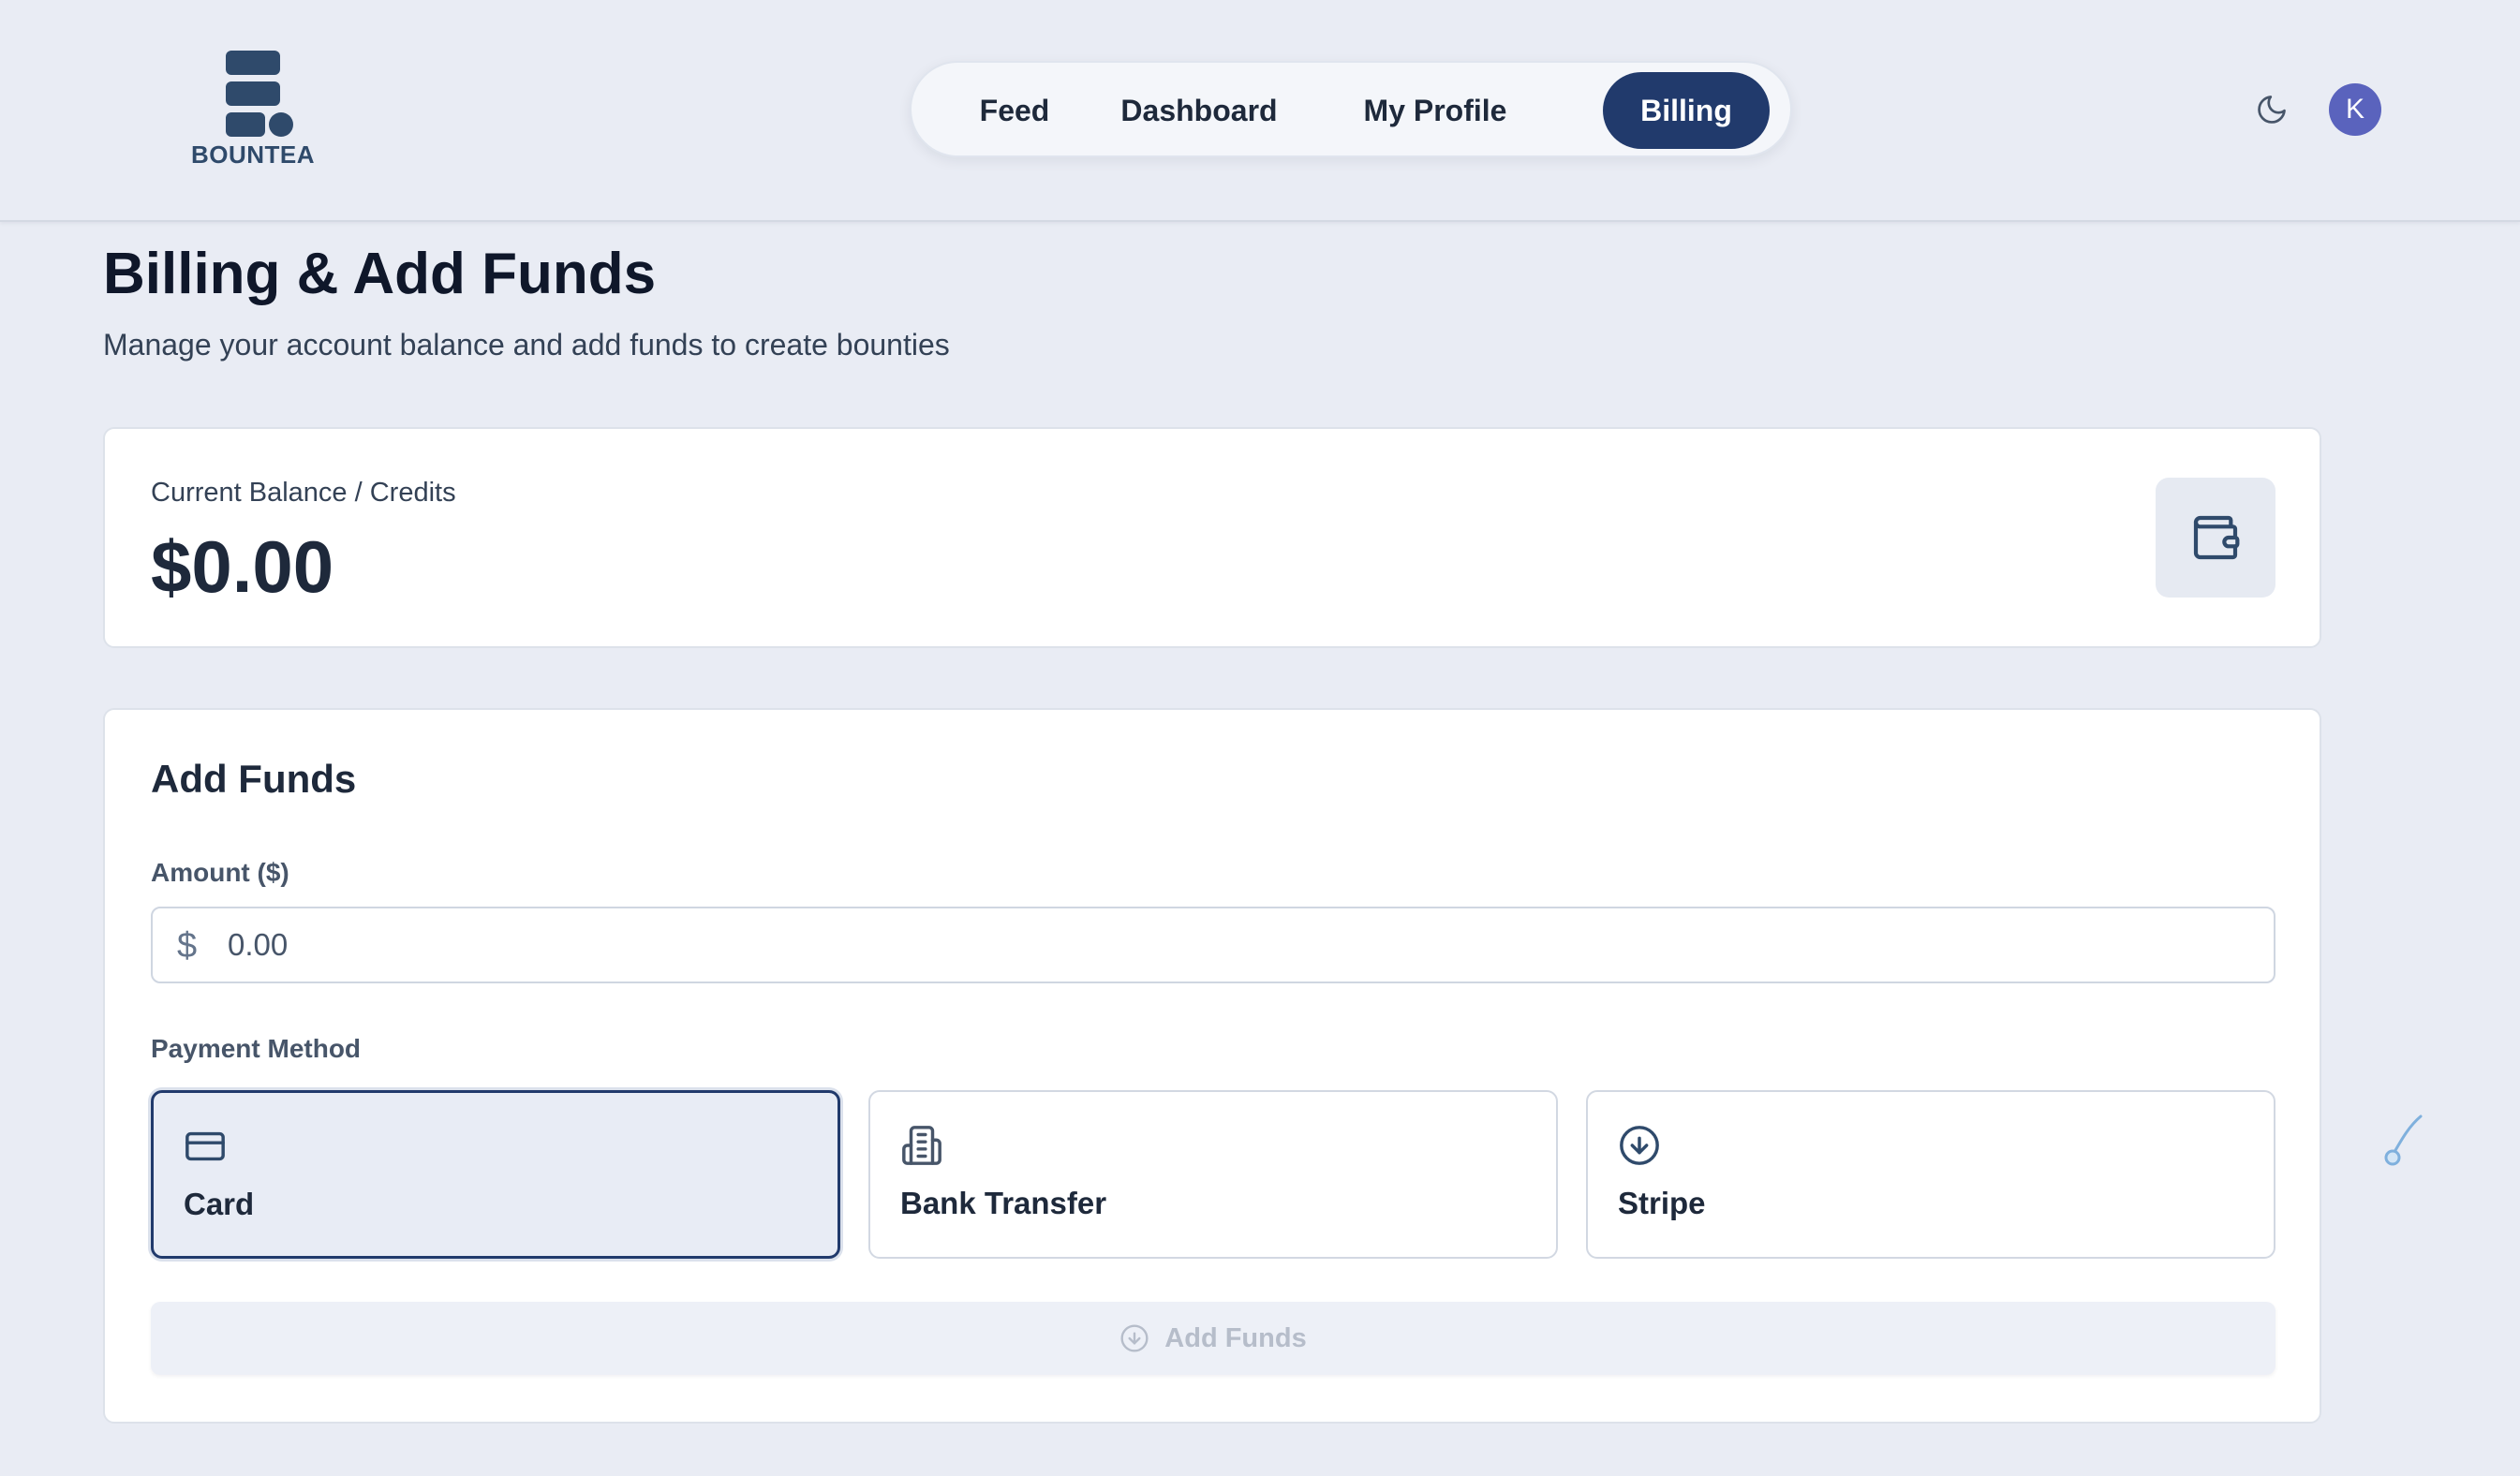  What do you see at coordinates (1134, 1338) in the screenshot?
I see `plus-circle-icon` at bounding box center [1134, 1338].